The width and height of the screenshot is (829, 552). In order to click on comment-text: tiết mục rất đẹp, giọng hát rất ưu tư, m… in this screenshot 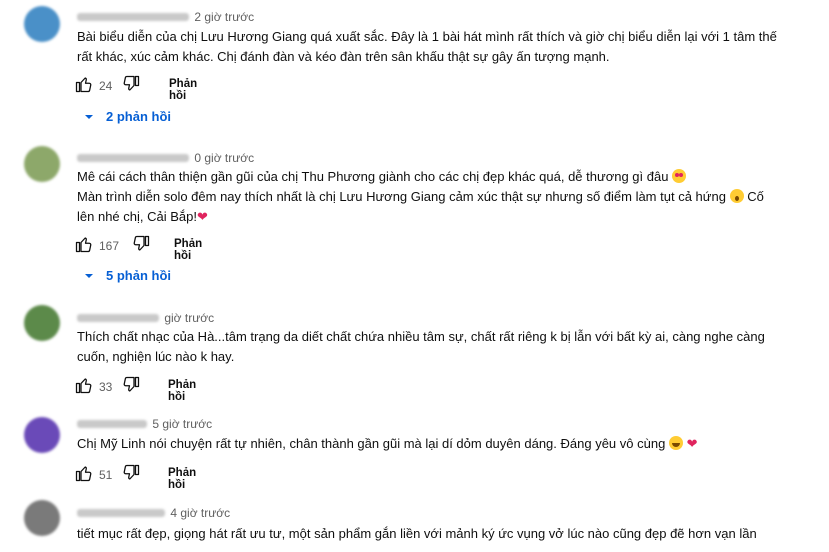, I will do `click(417, 533)`.